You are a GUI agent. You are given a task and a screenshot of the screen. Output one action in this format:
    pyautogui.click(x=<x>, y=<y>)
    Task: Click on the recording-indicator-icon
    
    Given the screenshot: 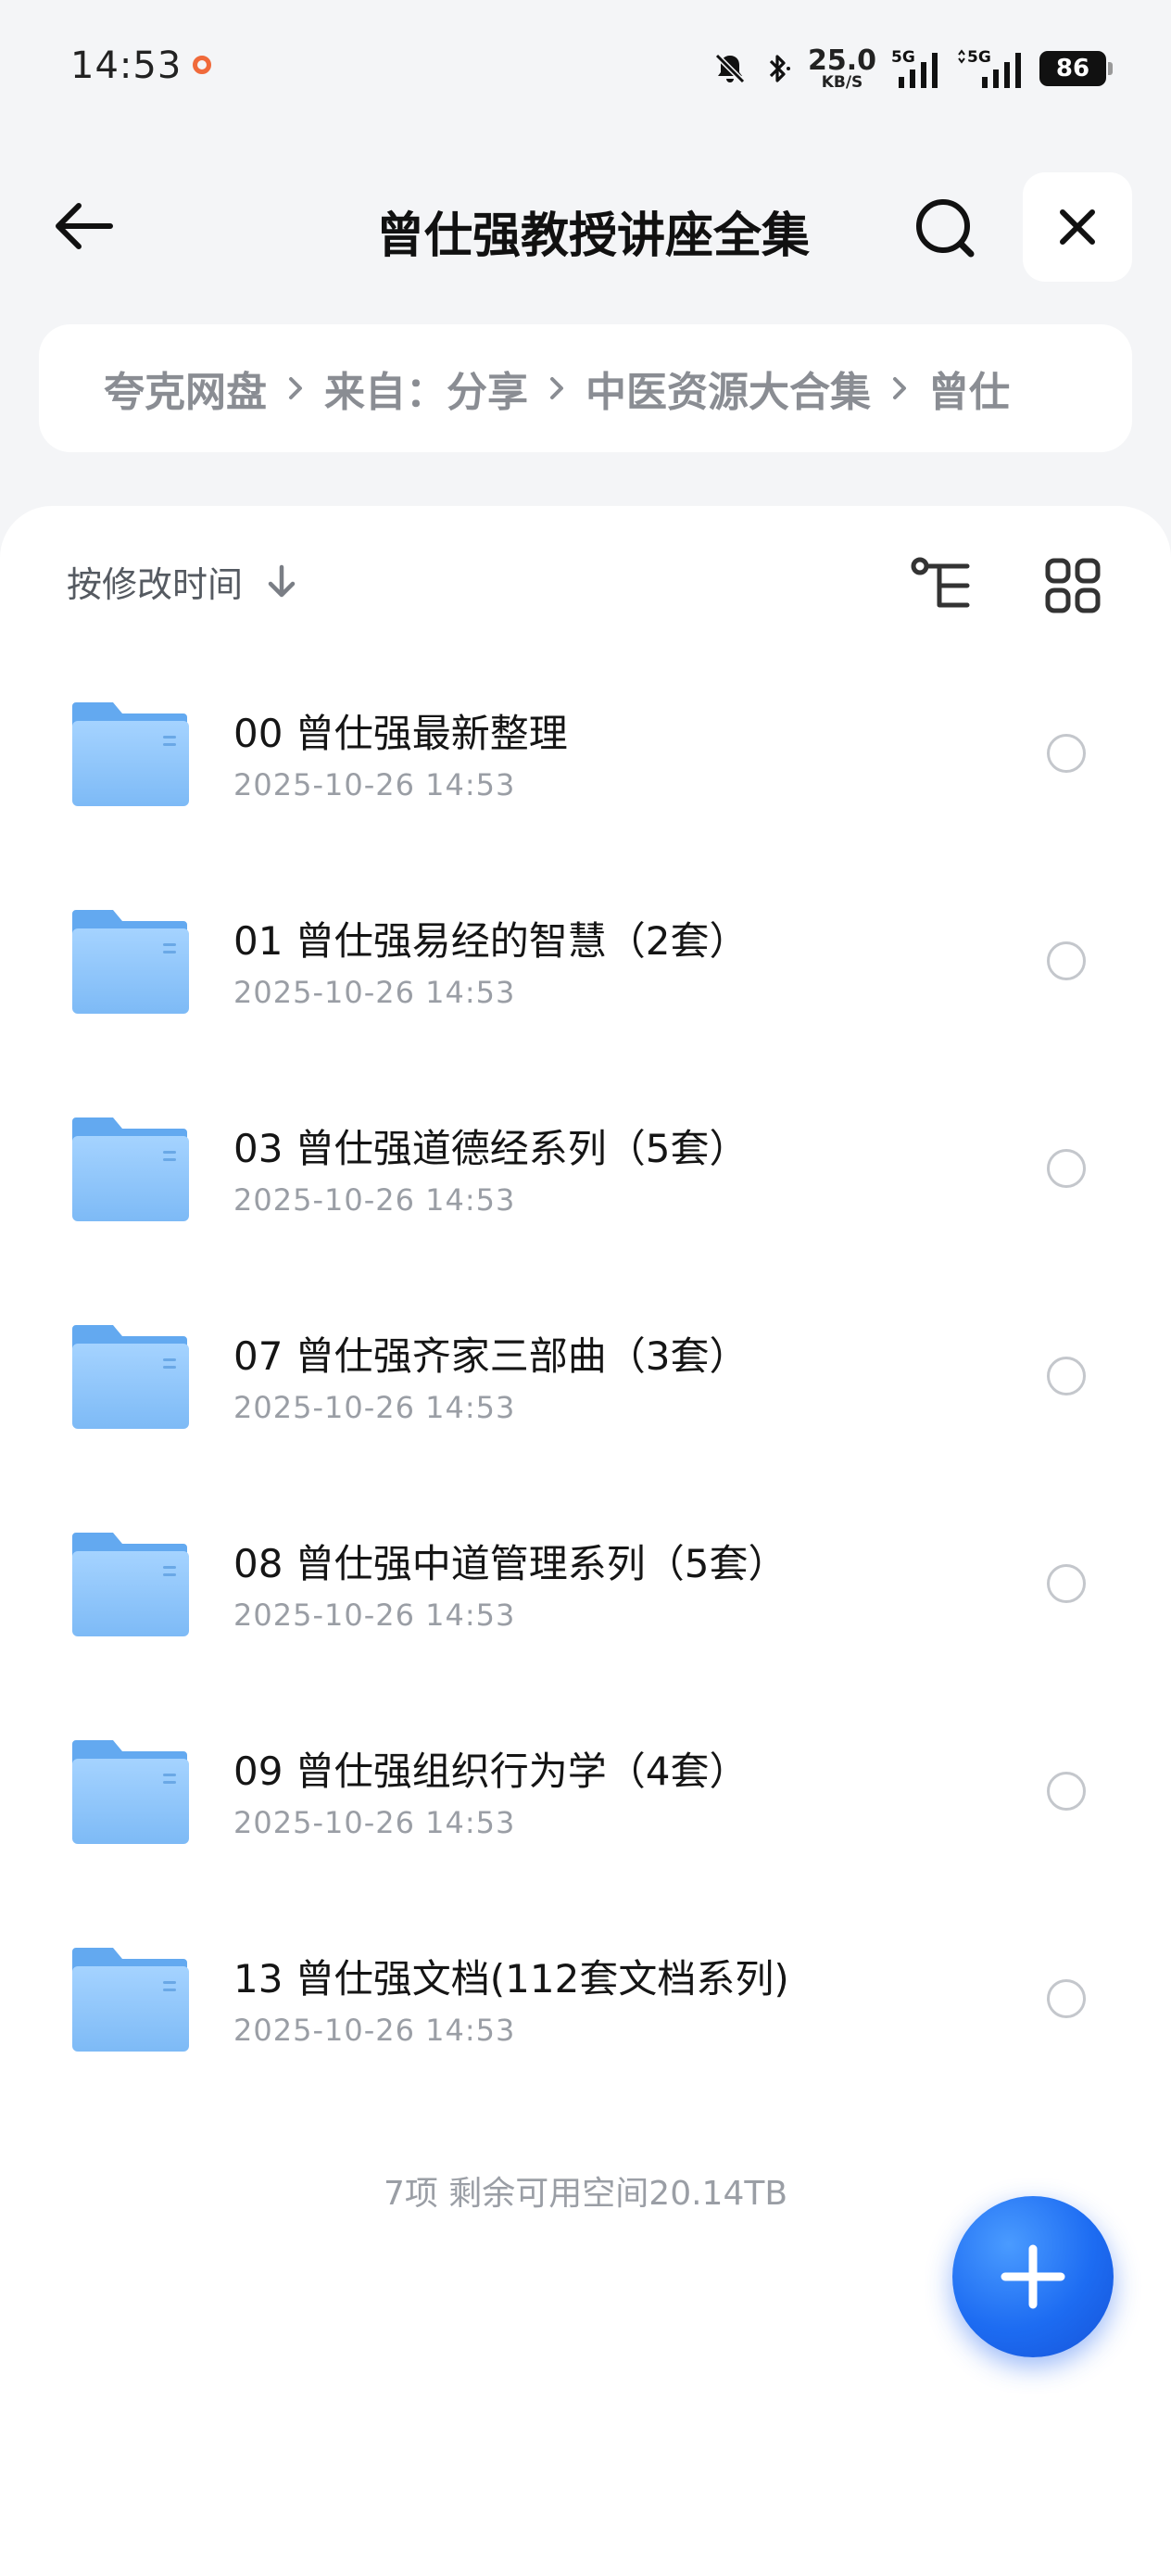 What is the action you would take?
    pyautogui.click(x=202, y=65)
    